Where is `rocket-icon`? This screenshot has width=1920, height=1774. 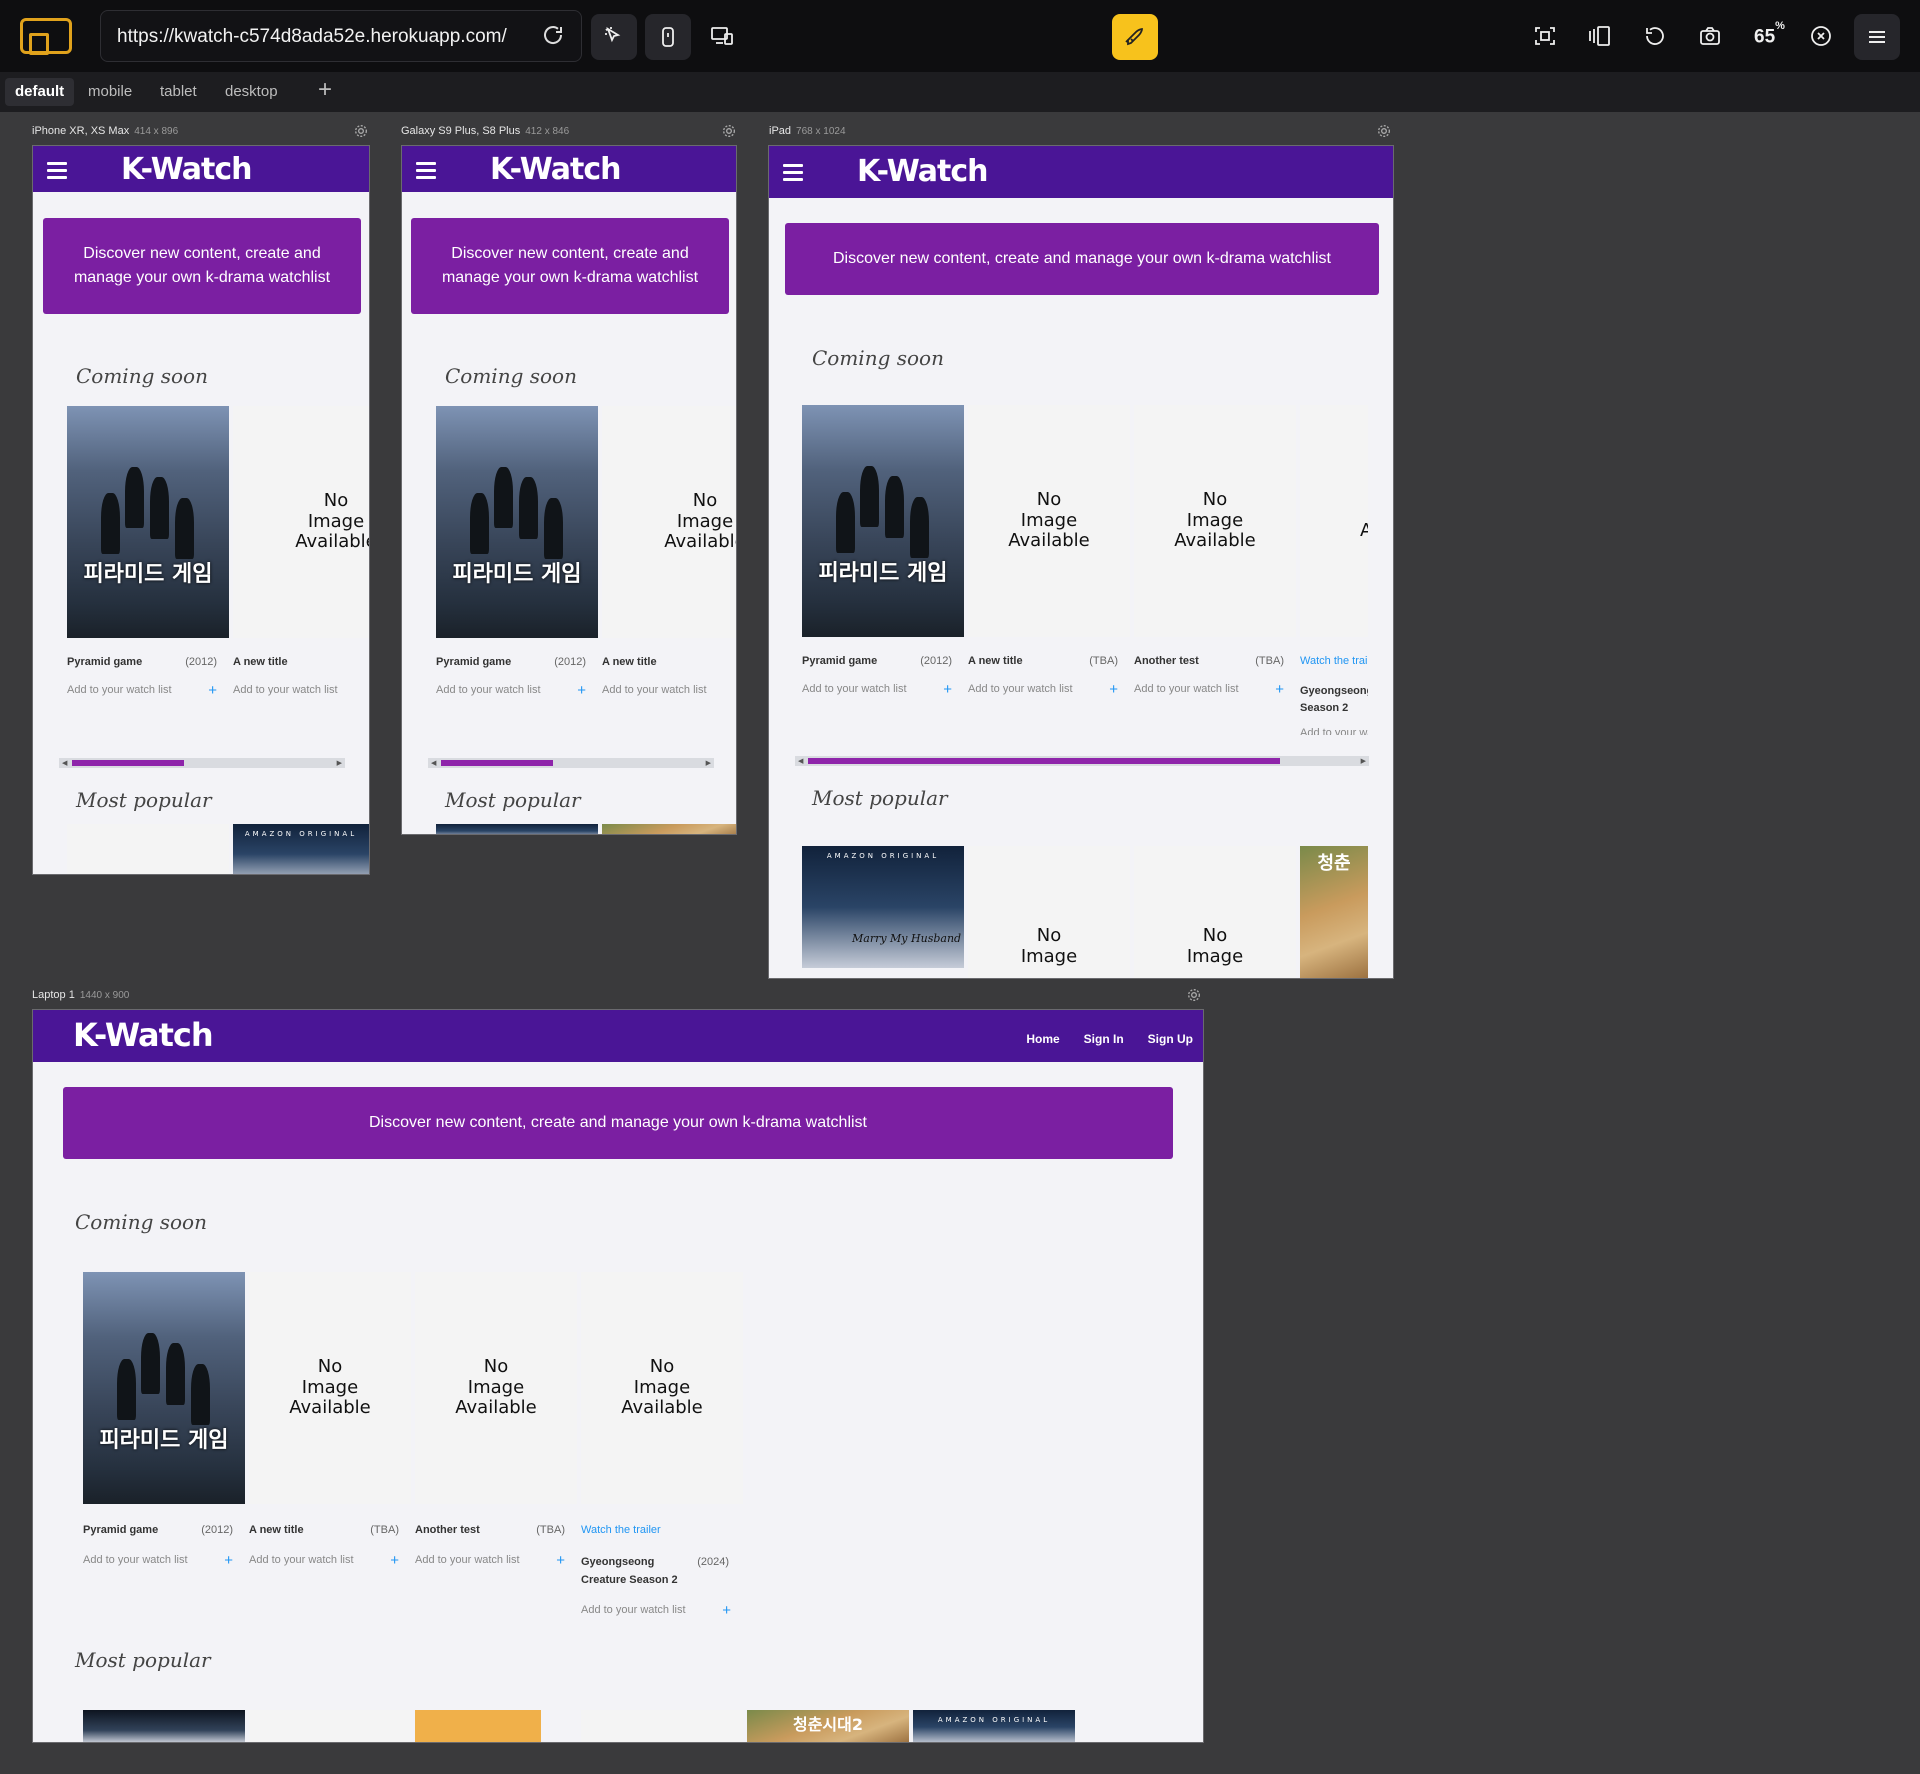 rocket-icon is located at coordinates (1135, 37).